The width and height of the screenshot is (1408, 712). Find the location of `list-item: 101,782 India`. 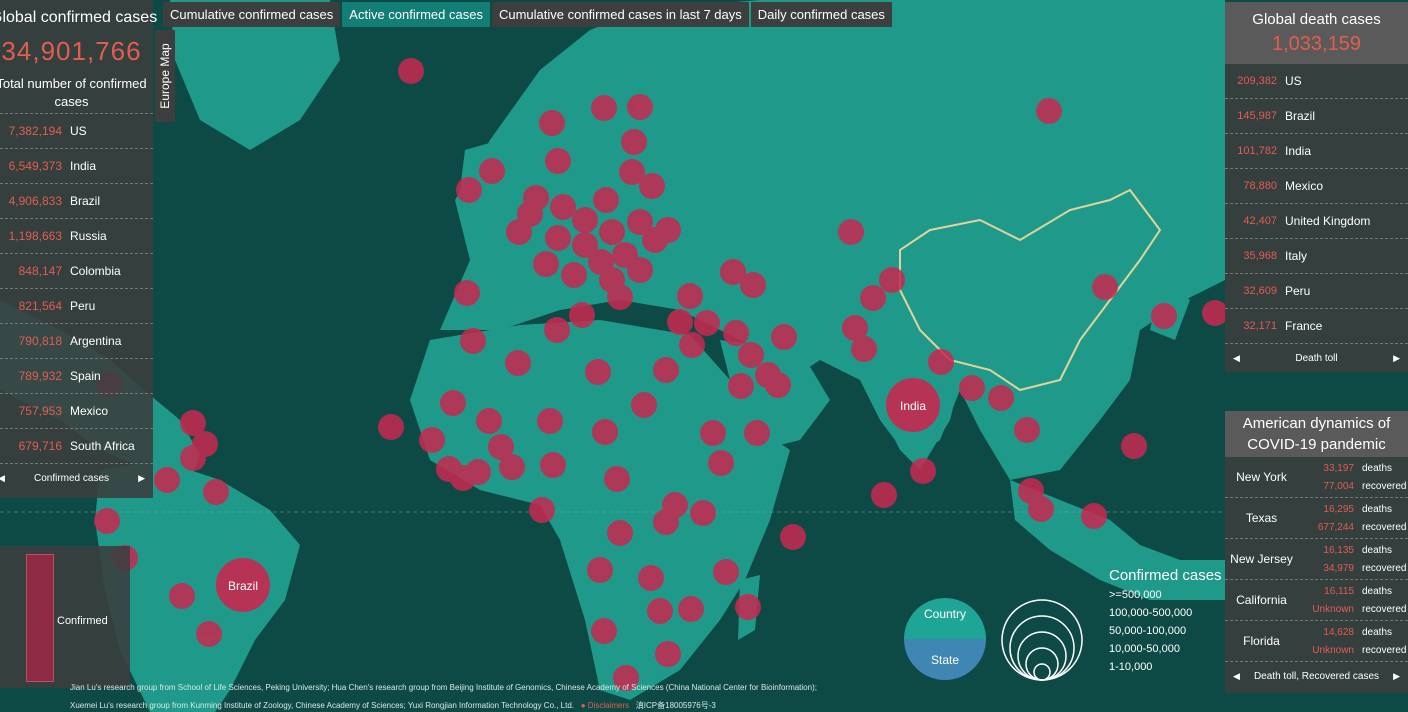

list-item: 101,782 India is located at coordinates (1316, 151).